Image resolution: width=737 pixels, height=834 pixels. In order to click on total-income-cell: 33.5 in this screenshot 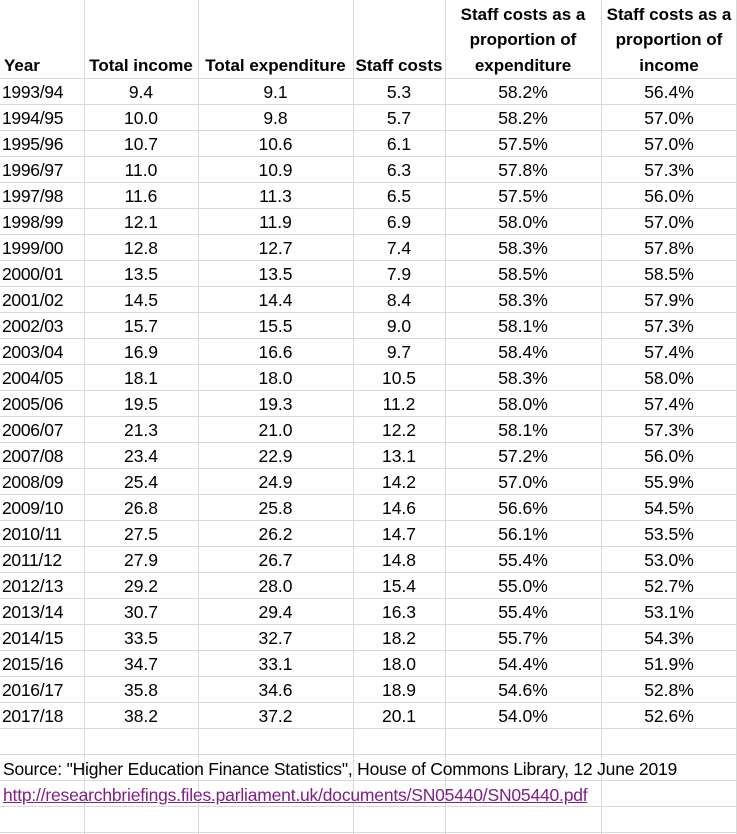, I will do `click(141, 638)`.